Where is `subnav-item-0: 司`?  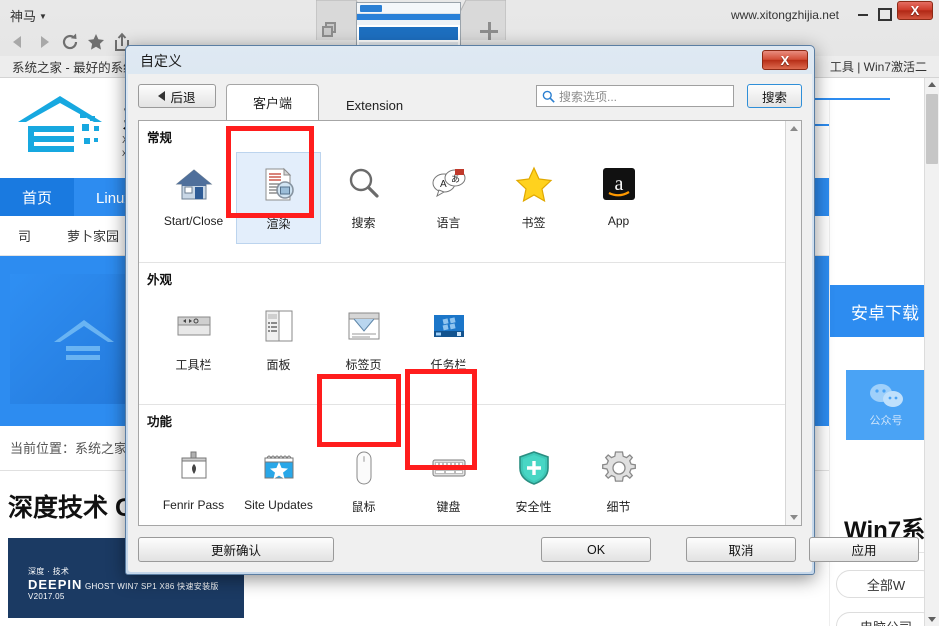 subnav-item-0: 司 is located at coordinates (24, 235).